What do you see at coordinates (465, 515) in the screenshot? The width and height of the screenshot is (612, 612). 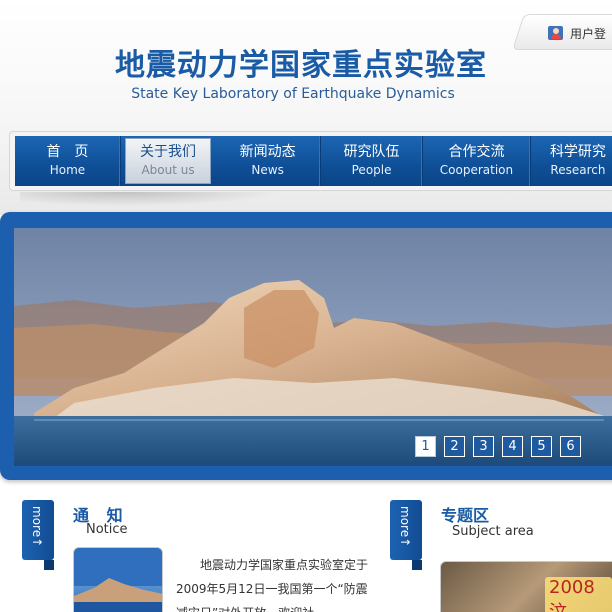 I see `subject-title: 专题区` at bounding box center [465, 515].